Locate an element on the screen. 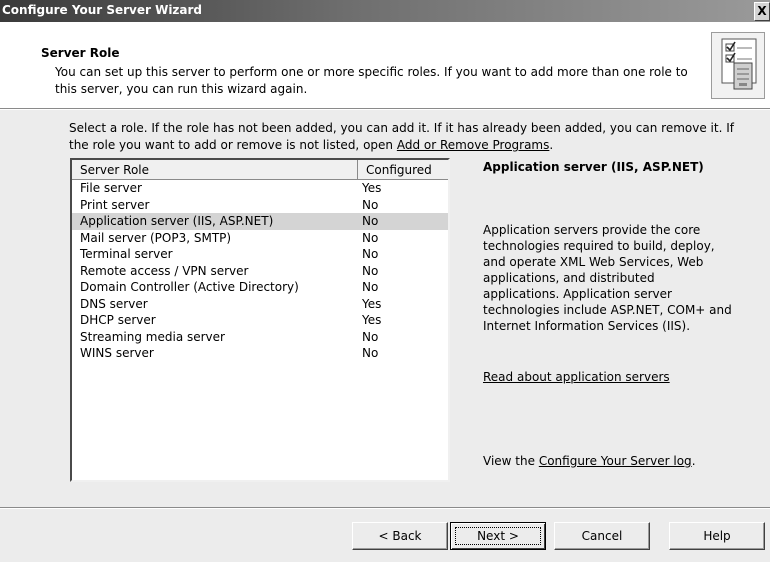 This screenshot has height=562, width=770. list-row-dns-server: DNS server Yes is located at coordinates (260, 304).